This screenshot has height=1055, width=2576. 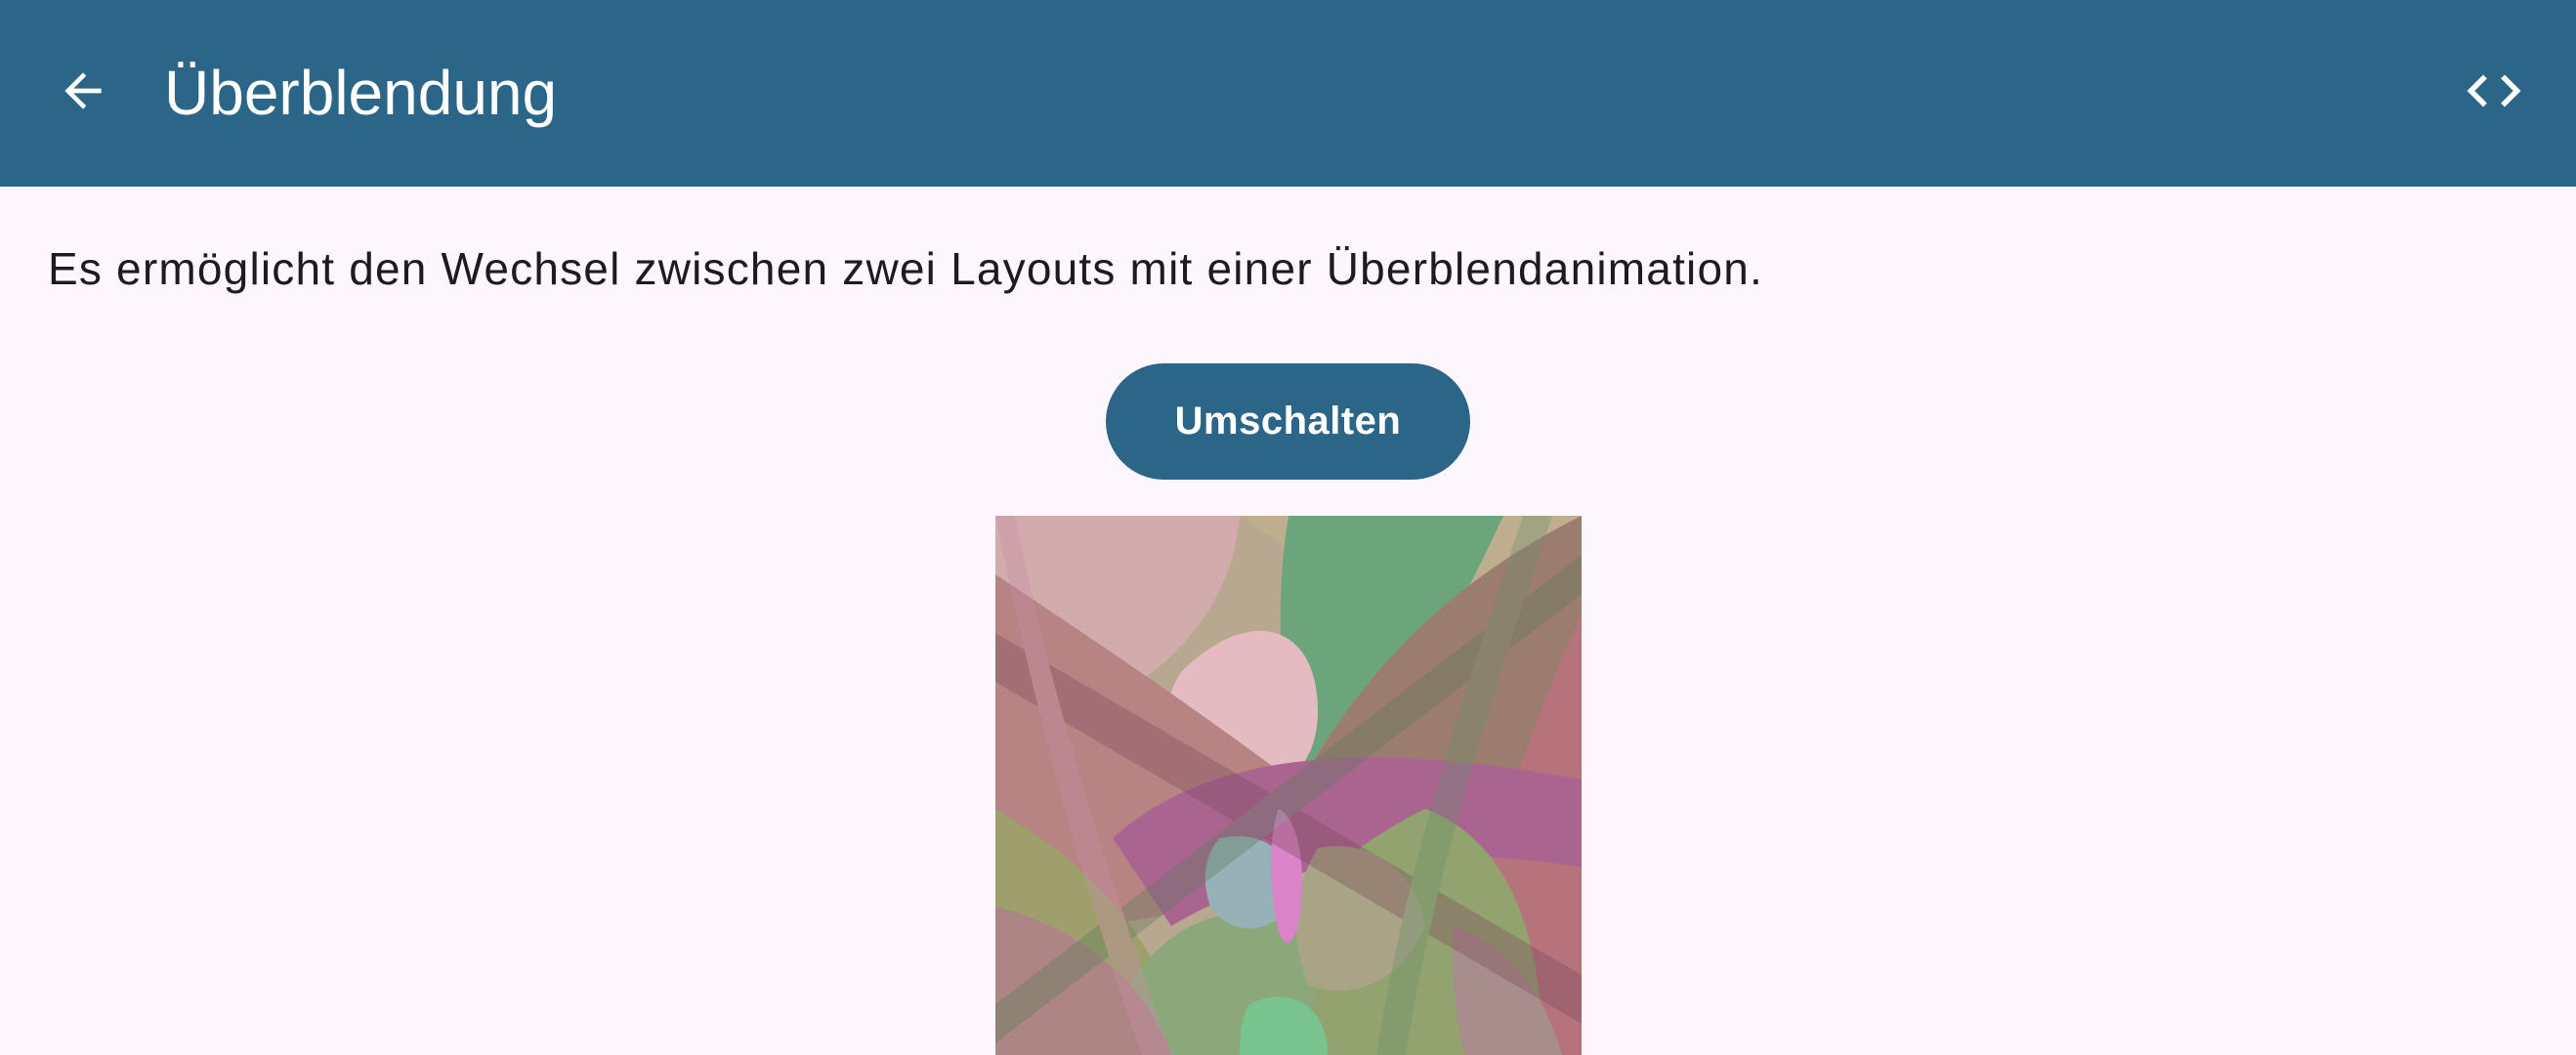 I want to click on arrow-back-icon, so click(x=83, y=93).